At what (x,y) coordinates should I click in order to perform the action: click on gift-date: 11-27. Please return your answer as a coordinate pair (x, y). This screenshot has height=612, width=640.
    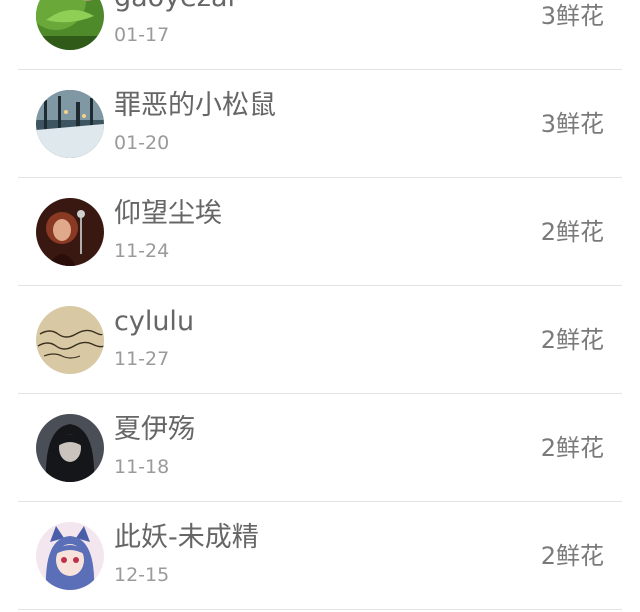
    Looking at the image, I should click on (142, 359).